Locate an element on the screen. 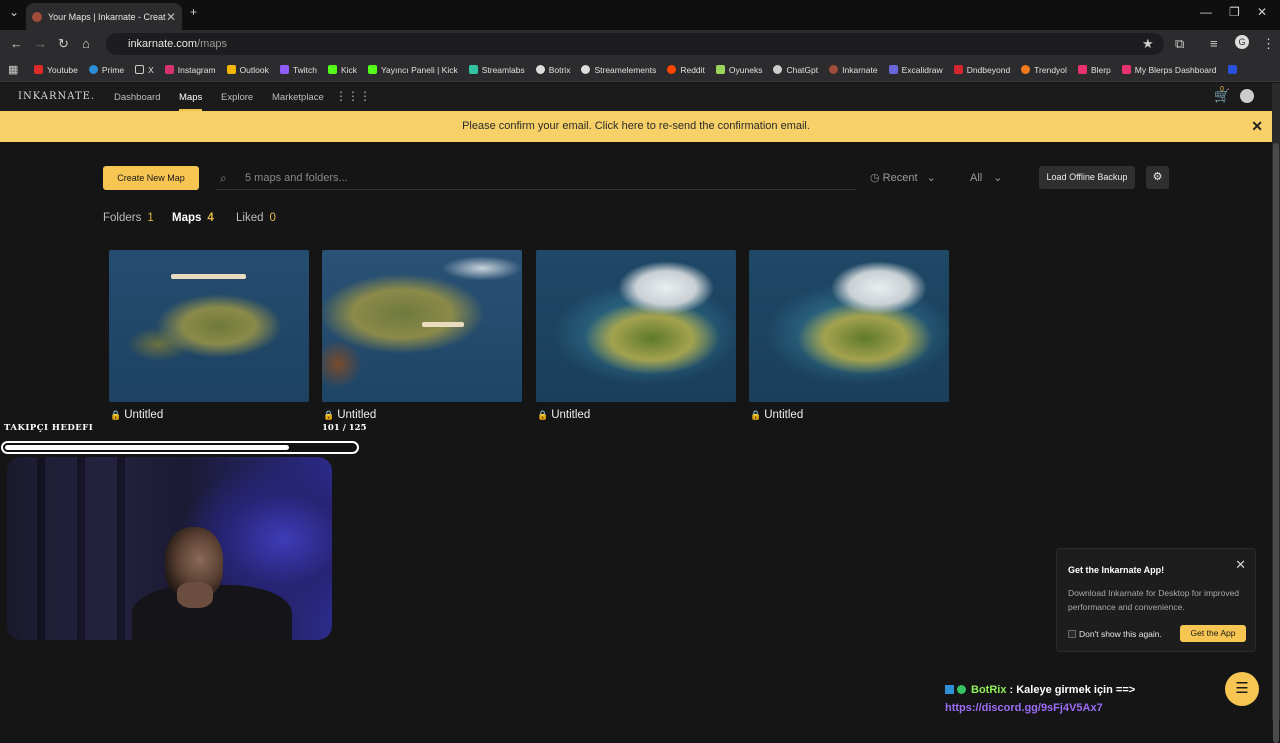  bookmark-streamlabs: Streamlabs is located at coordinates (496, 69).